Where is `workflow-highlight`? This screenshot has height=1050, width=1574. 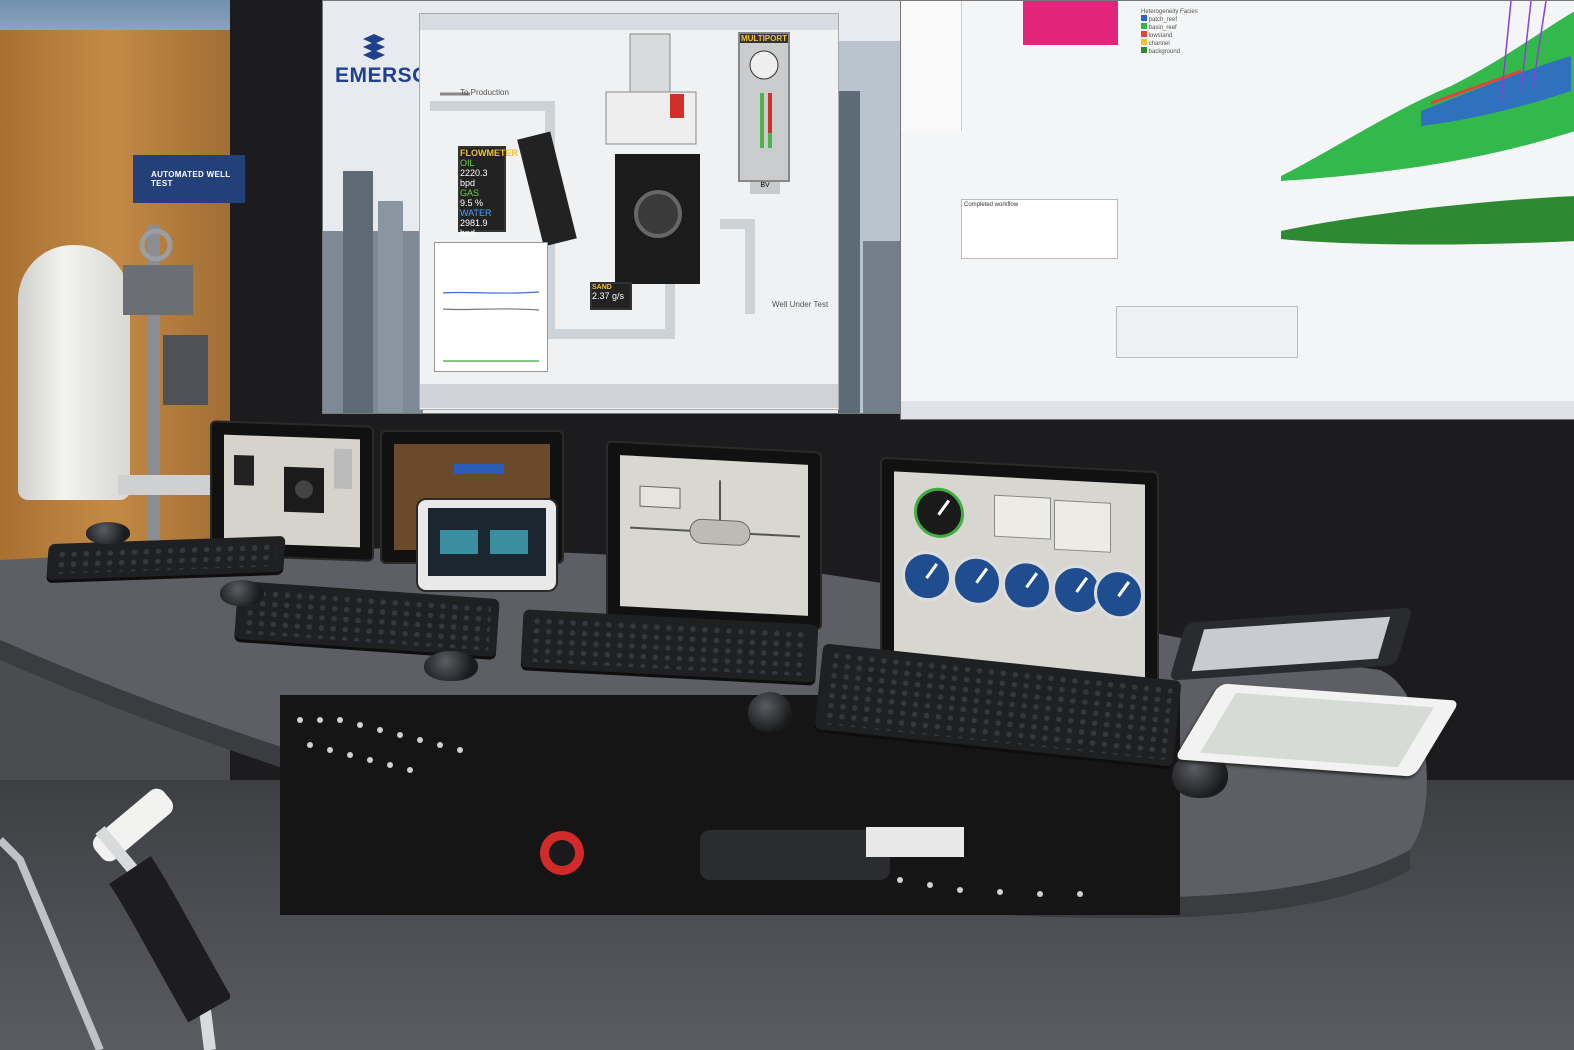 workflow-highlight is located at coordinates (1070, 23).